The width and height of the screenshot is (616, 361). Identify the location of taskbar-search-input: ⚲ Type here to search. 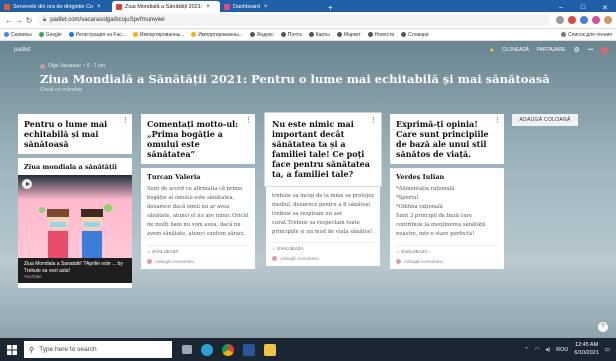
(98, 349).